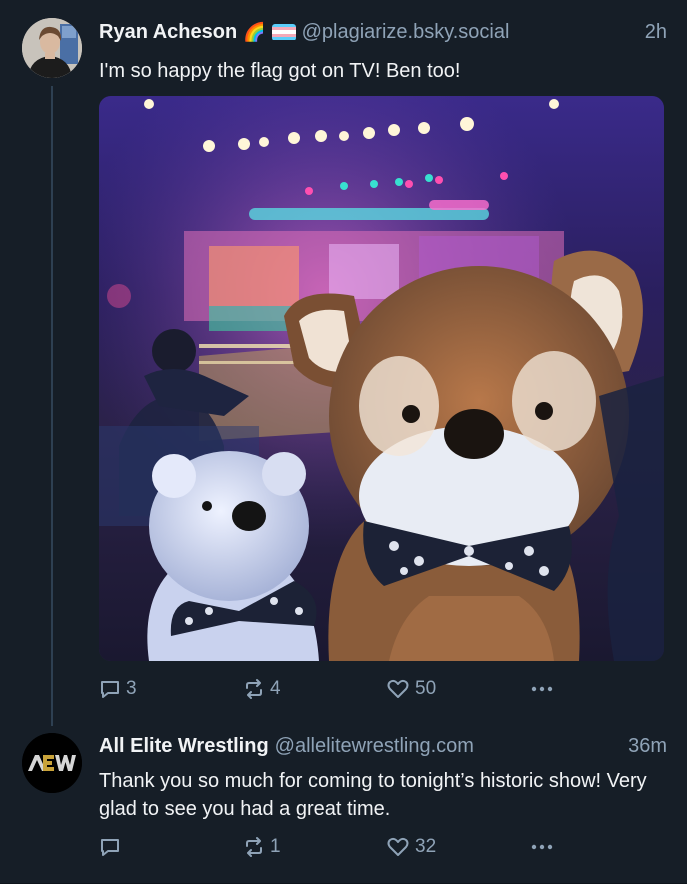 The image size is (687, 884). Describe the element at coordinates (647, 746) in the screenshot. I see `post-time: 36m` at that location.